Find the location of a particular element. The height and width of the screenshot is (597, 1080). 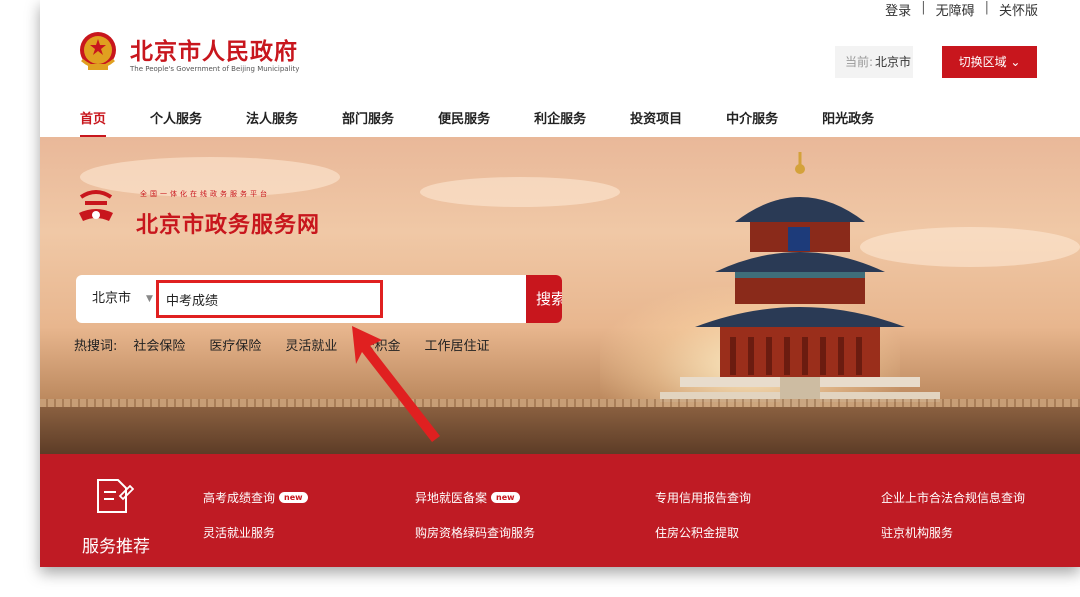

service-link: 驻京机构服务 is located at coordinates (917, 532).